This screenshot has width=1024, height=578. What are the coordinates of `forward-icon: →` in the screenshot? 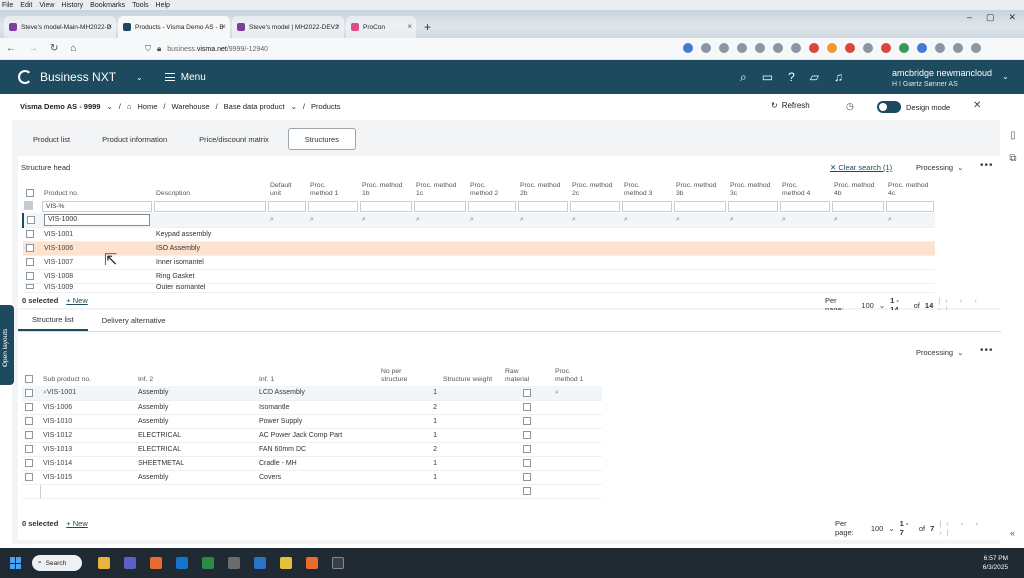 It's located at (33, 48).